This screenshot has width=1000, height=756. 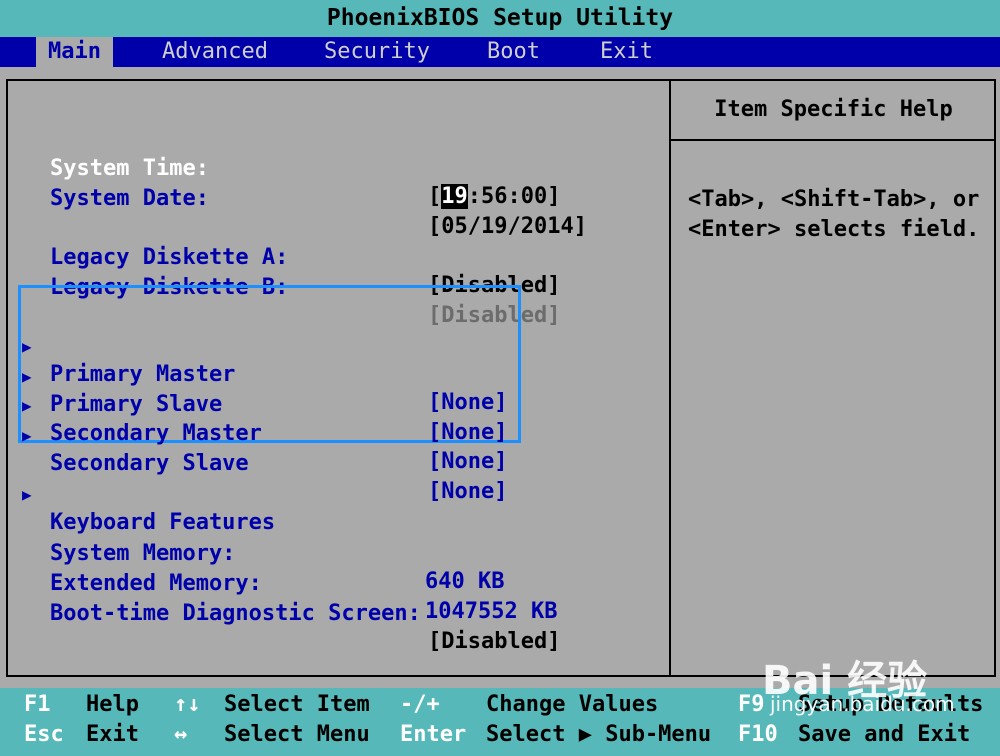 I want to click on f9-key: F9, so click(x=751, y=704).